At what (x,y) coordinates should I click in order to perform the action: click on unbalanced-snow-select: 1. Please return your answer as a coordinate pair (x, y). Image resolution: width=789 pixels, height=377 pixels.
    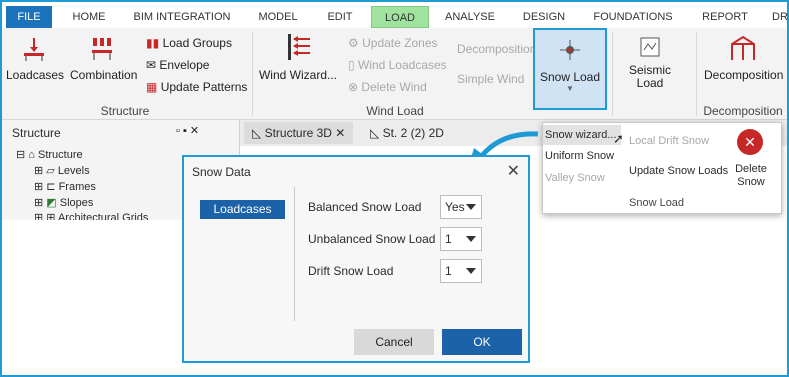
    Looking at the image, I should click on (461, 239).